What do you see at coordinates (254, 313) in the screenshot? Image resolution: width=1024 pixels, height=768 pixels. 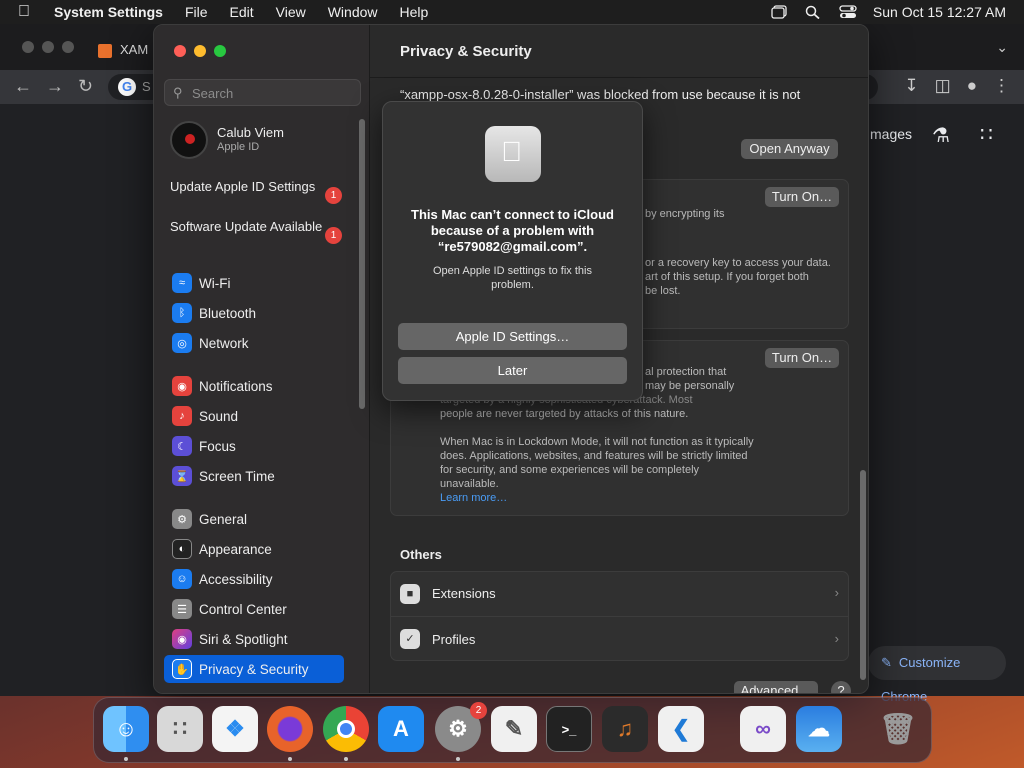 I see `sidebar-item-bluetooth: ᛒ Bluetooth` at bounding box center [254, 313].